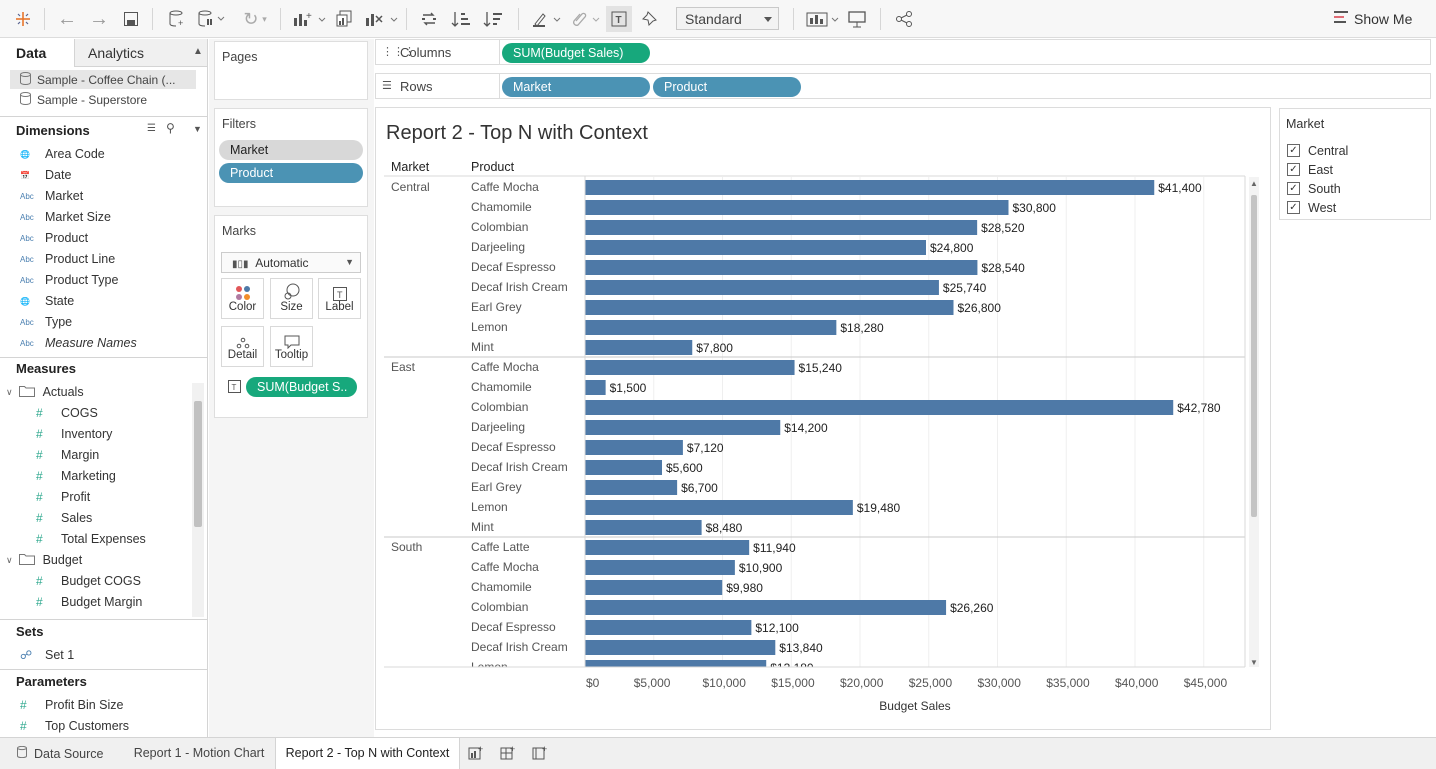 The width and height of the screenshot is (1436, 769). What do you see at coordinates (1317, 150) in the screenshot?
I see `legend-item-central: ✓ Central` at bounding box center [1317, 150].